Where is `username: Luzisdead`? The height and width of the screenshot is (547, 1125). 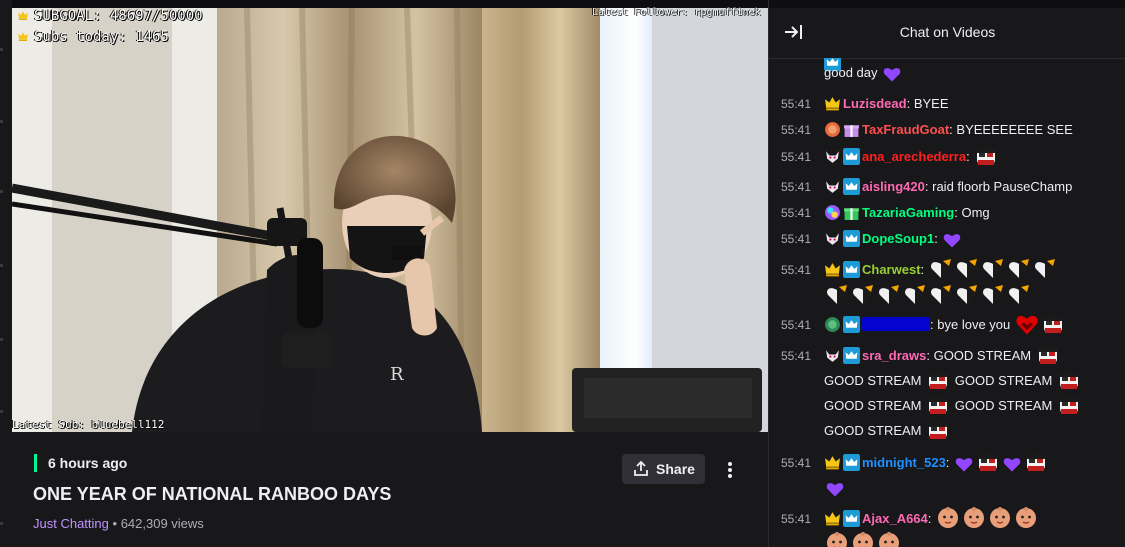
username: Luzisdead is located at coordinates (875, 103).